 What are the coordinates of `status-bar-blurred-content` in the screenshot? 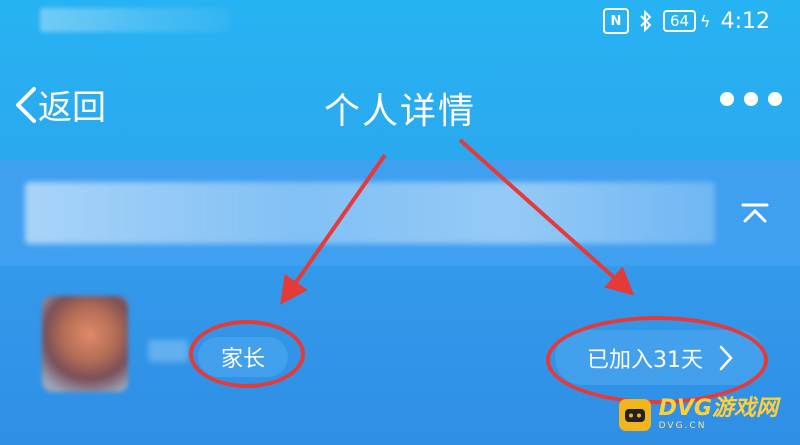 It's located at (135, 20).